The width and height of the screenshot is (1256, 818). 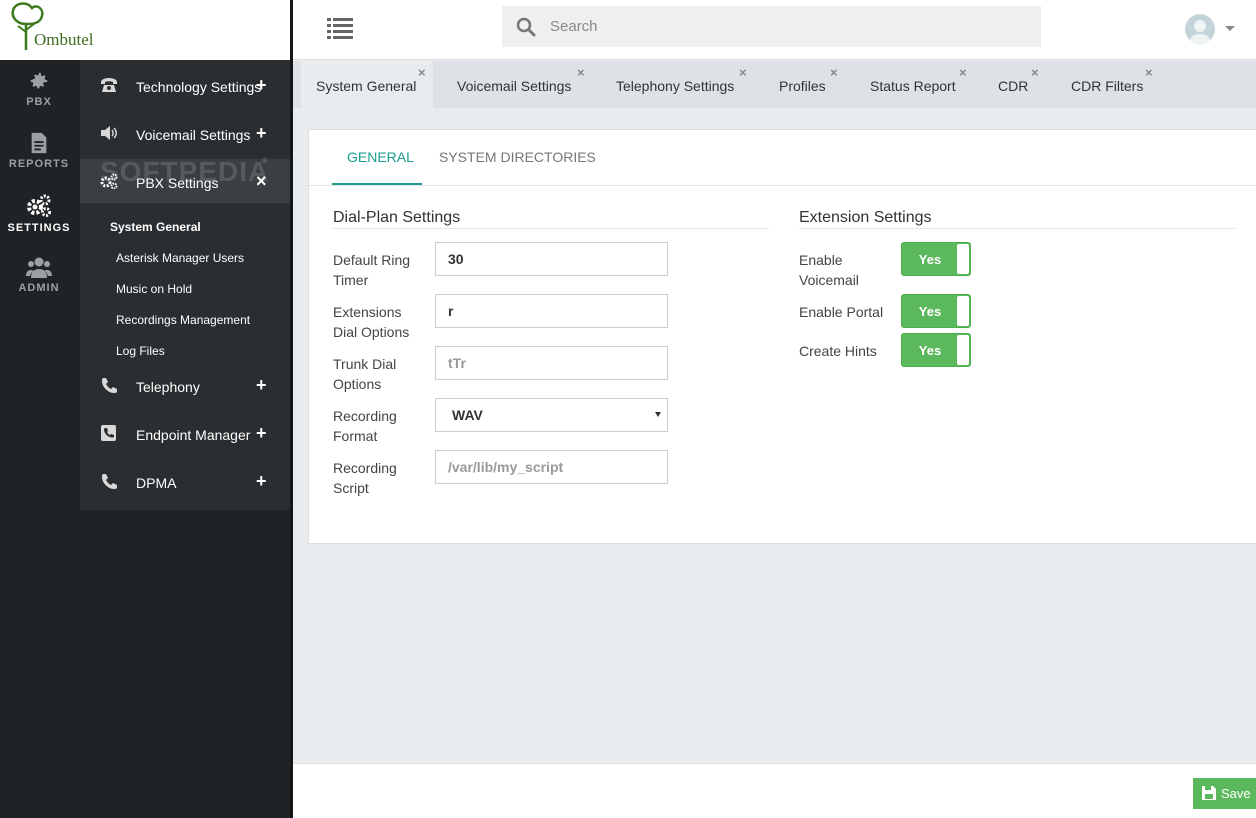 I want to click on field-label: Create Hints, so click(x=838, y=351).